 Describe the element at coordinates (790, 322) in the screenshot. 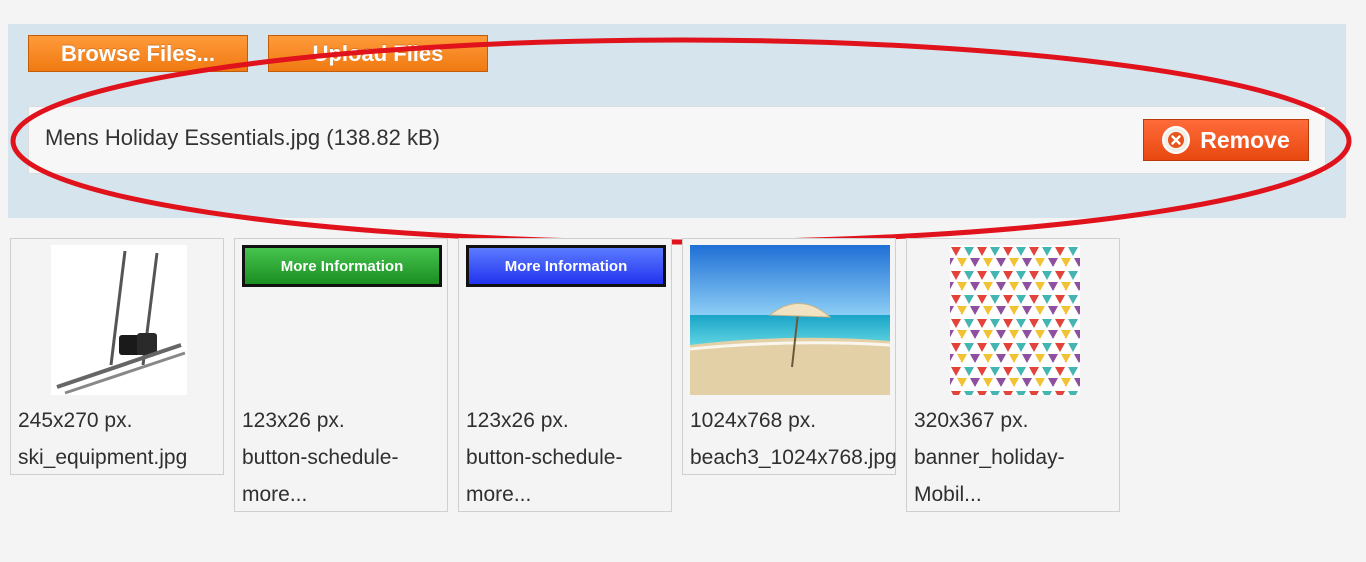

I see `beach-image` at that location.